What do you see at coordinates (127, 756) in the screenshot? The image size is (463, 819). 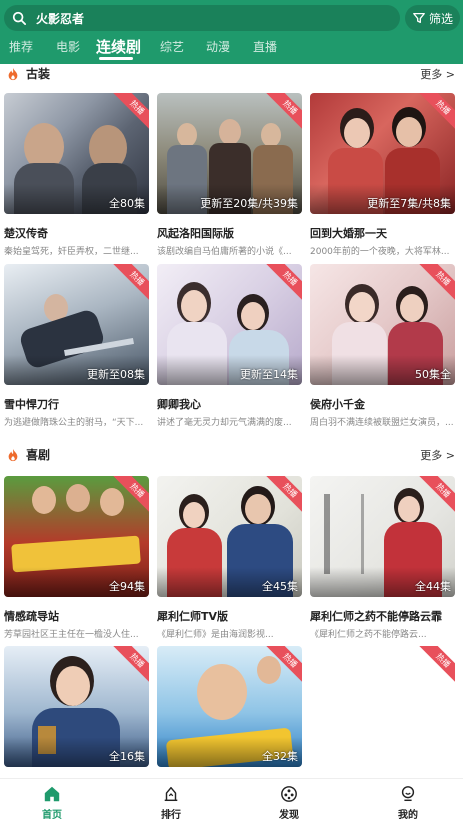 I see `episode-count: 全16集` at bounding box center [127, 756].